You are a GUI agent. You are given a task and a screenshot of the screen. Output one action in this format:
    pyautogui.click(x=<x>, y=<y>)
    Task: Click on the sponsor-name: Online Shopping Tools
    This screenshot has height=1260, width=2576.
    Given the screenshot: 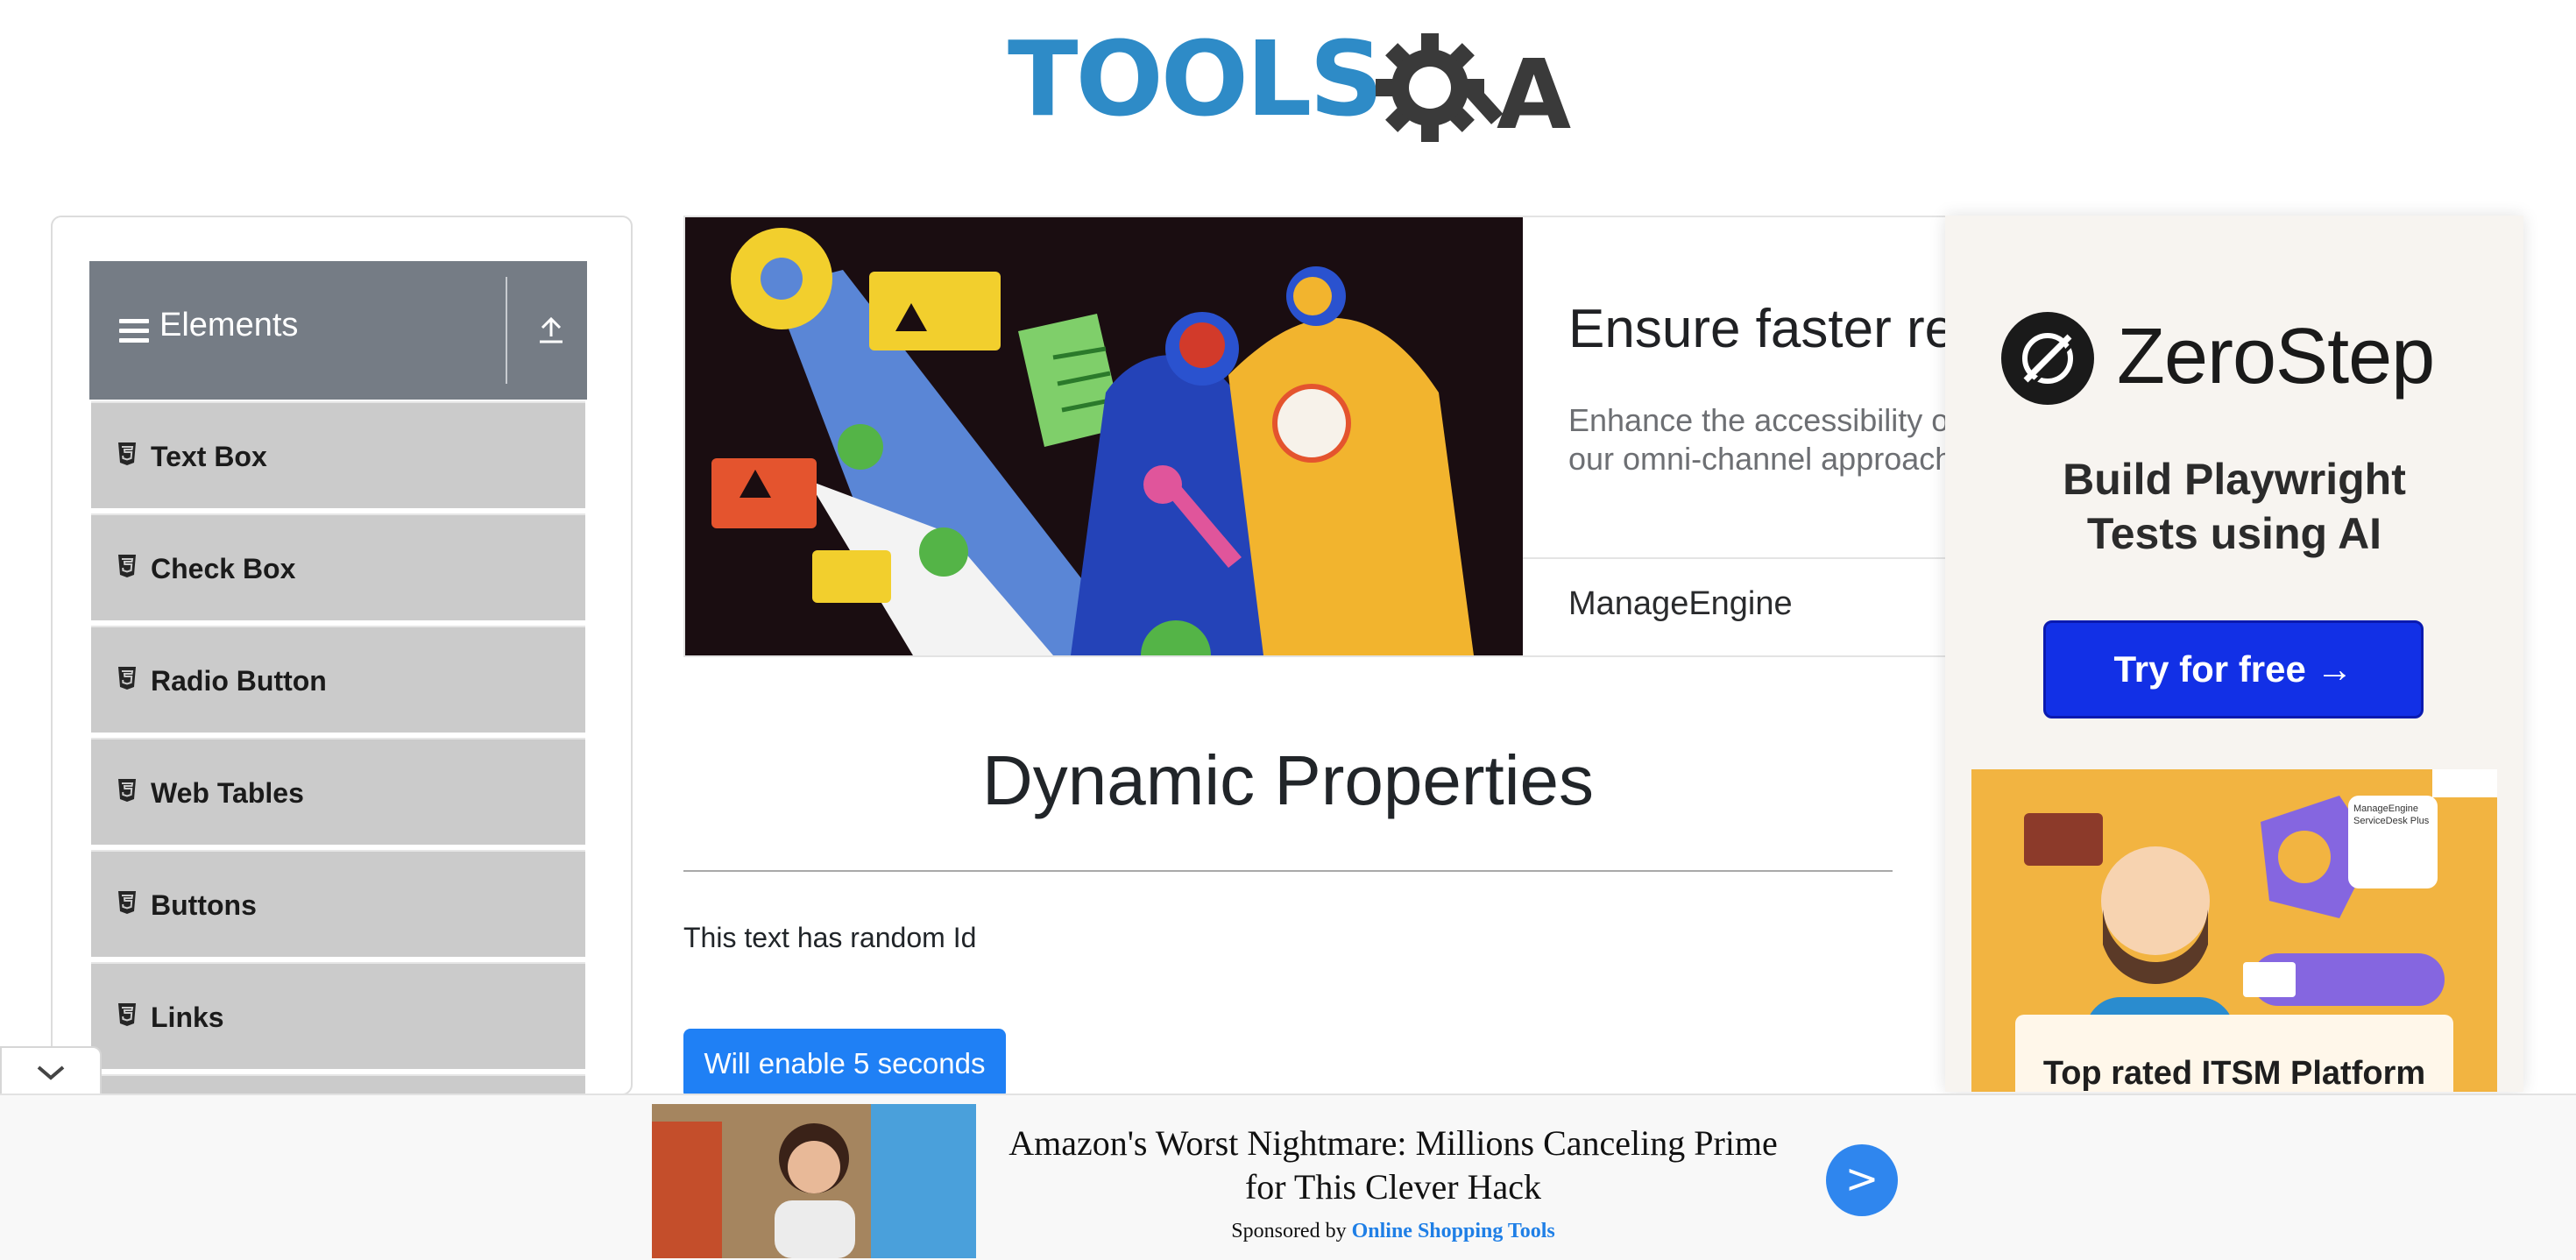 What is the action you would take?
    pyautogui.click(x=1453, y=1231)
    